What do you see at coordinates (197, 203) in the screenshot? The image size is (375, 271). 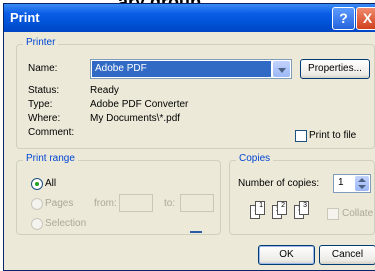 I see `range-to-input` at bounding box center [197, 203].